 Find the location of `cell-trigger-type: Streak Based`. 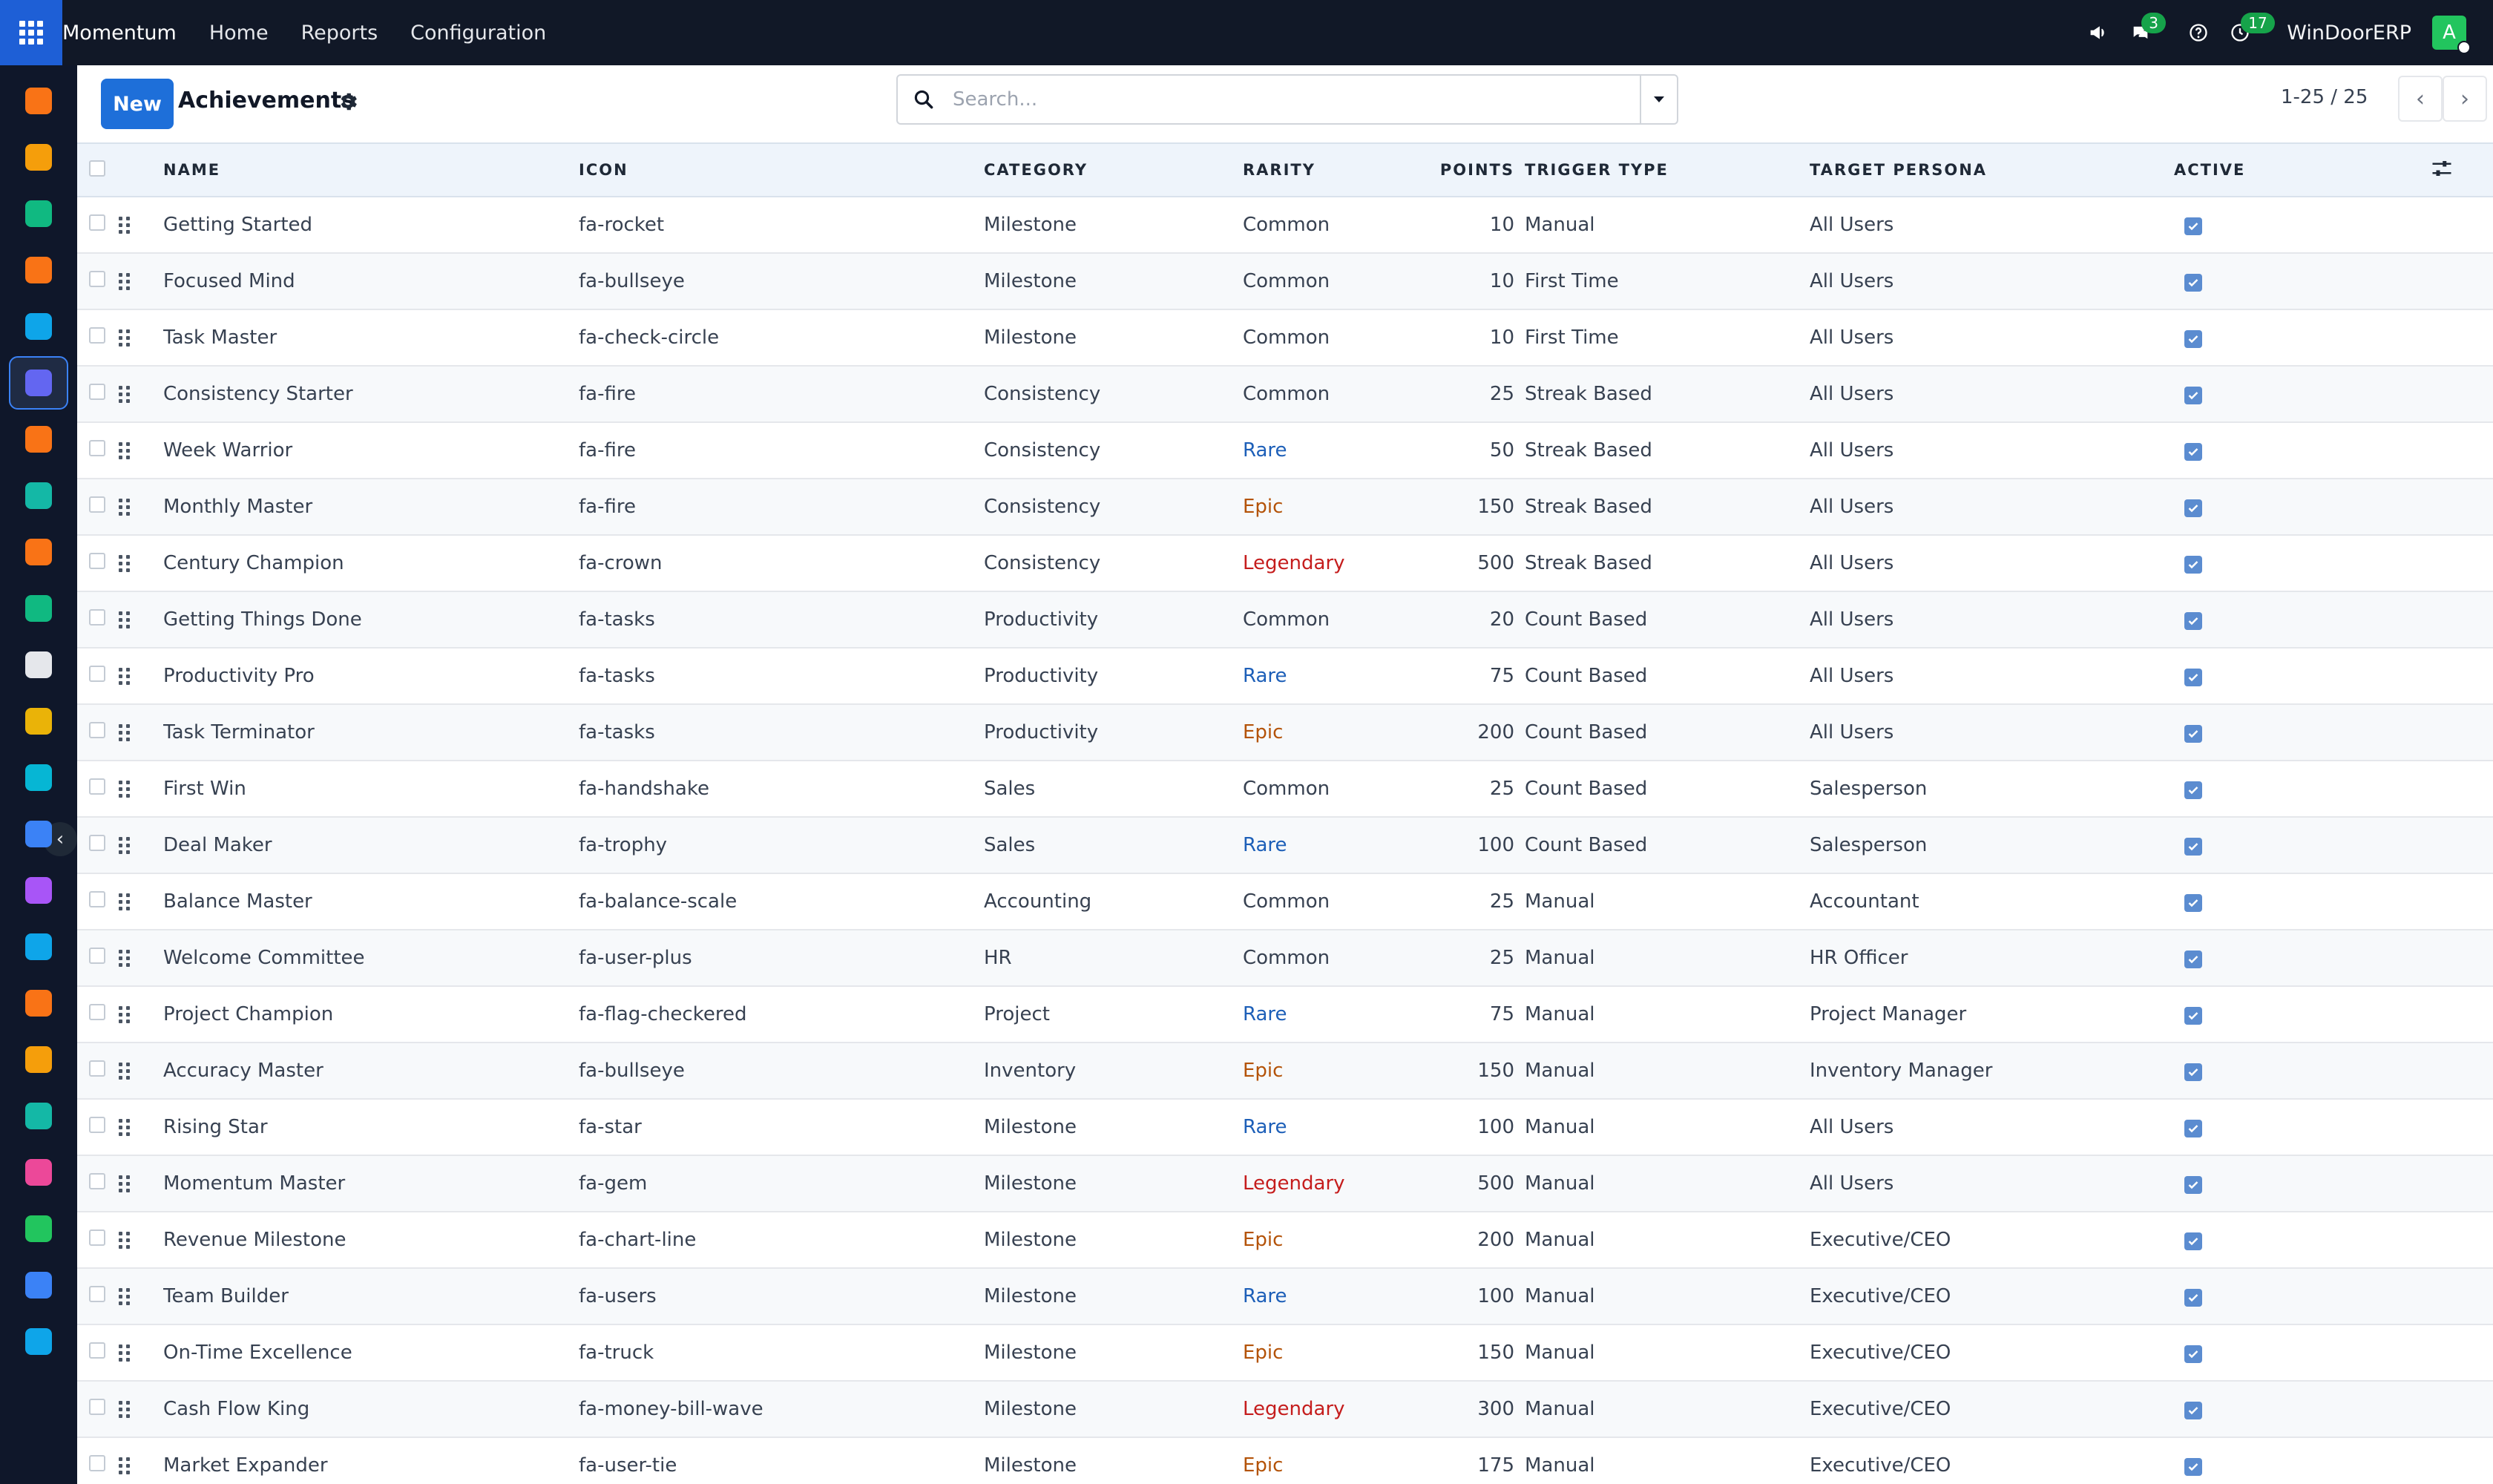

cell-trigger-type: Streak Based is located at coordinates (1667, 450).